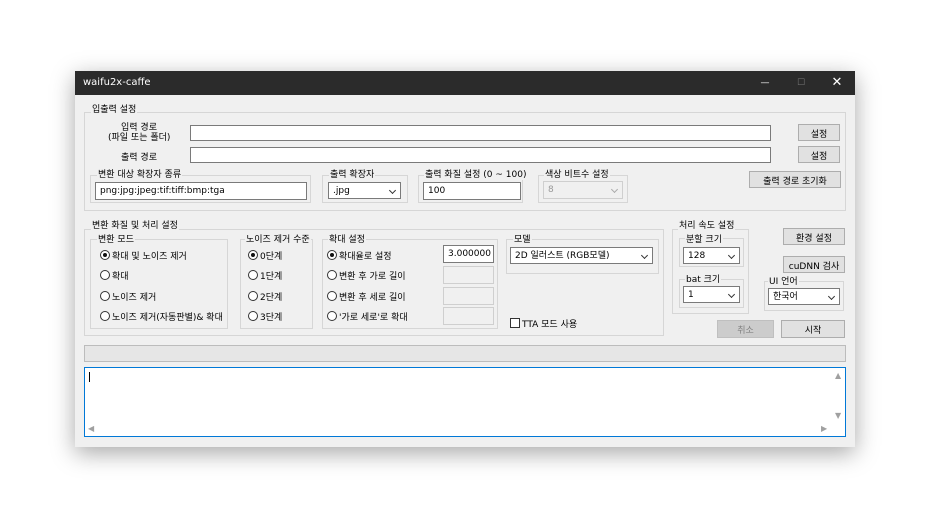  What do you see at coordinates (801, 83) in the screenshot?
I see `maximize-icon: ☐` at bounding box center [801, 83].